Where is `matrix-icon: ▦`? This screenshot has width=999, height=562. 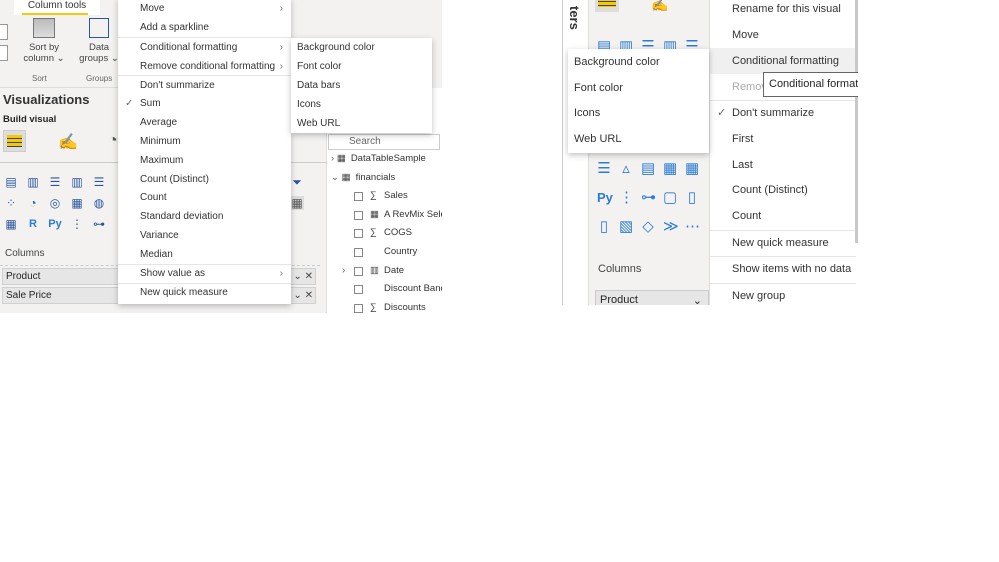
matrix-icon: ▦ is located at coordinates (297, 203).